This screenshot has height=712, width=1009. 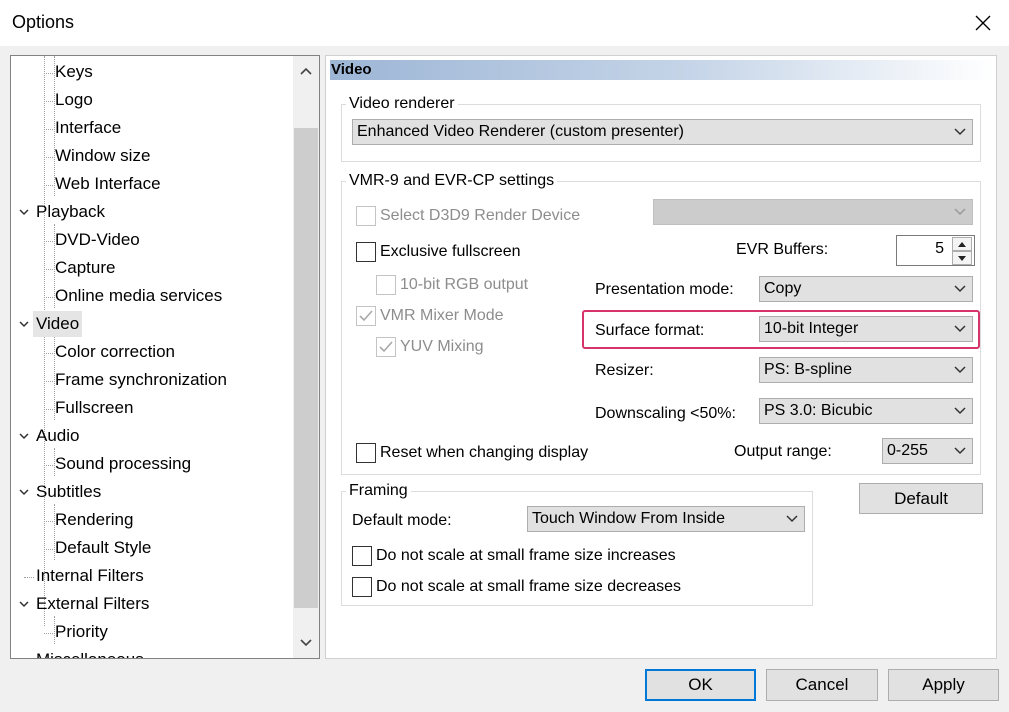 I want to click on tree-item: External Filters, so click(x=92, y=604).